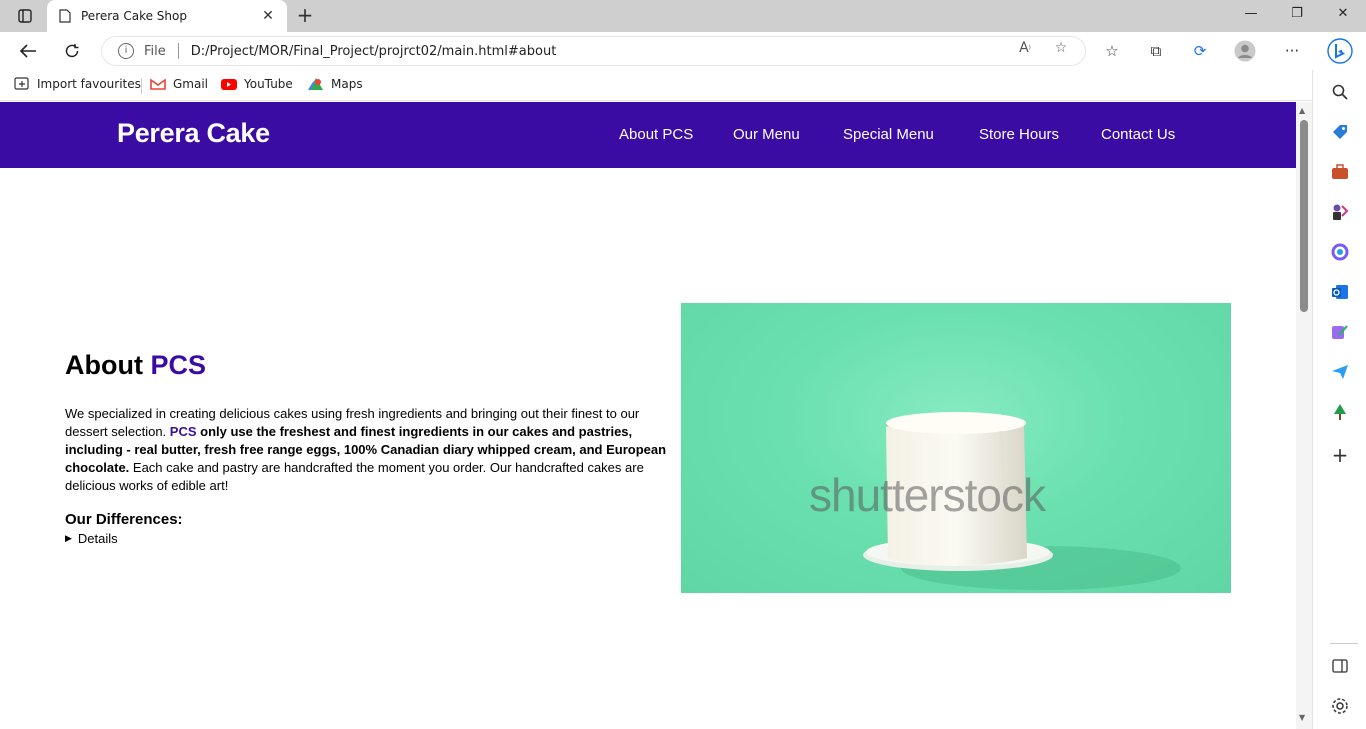  I want to click on about-text-brand: PCS, so click(183, 431).